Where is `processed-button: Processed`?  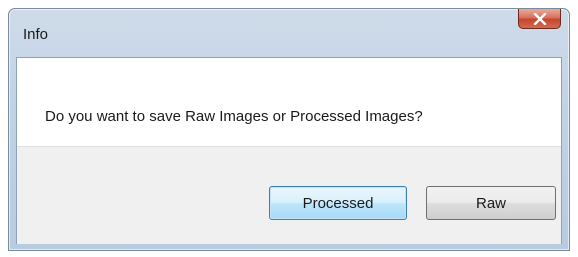
processed-button: Processed is located at coordinates (338, 203).